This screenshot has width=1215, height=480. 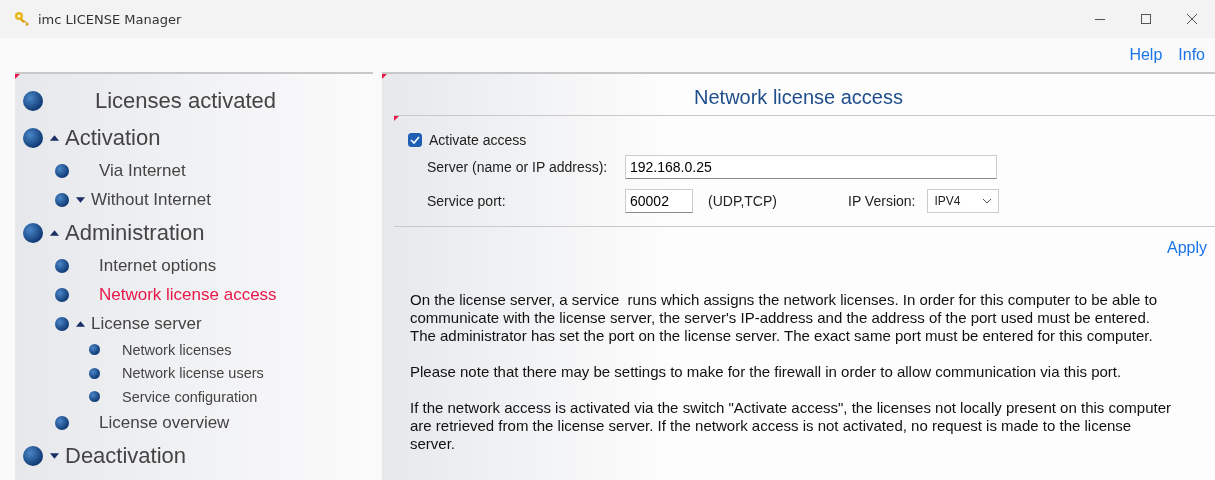 I want to click on tree-item: Network license access, so click(x=188, y=294).